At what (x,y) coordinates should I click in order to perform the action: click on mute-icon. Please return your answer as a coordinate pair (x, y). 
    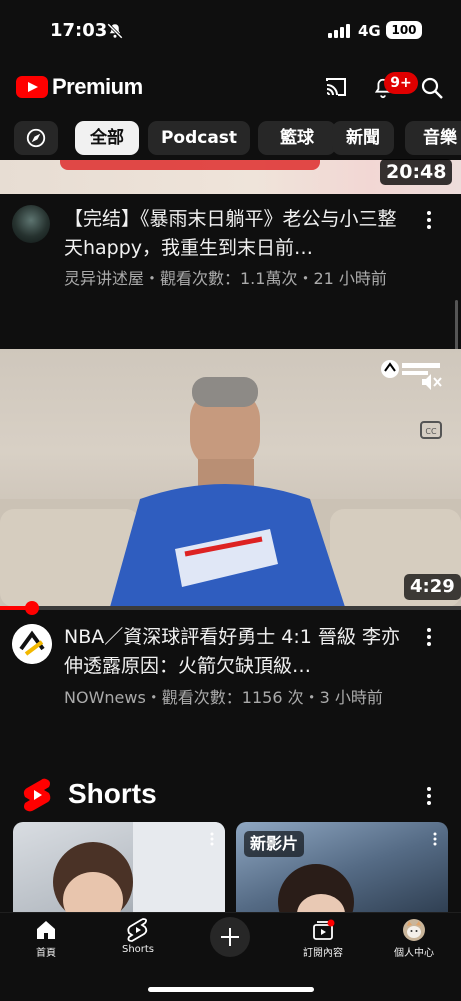
    Looking at the image, I should click on (431, 382).